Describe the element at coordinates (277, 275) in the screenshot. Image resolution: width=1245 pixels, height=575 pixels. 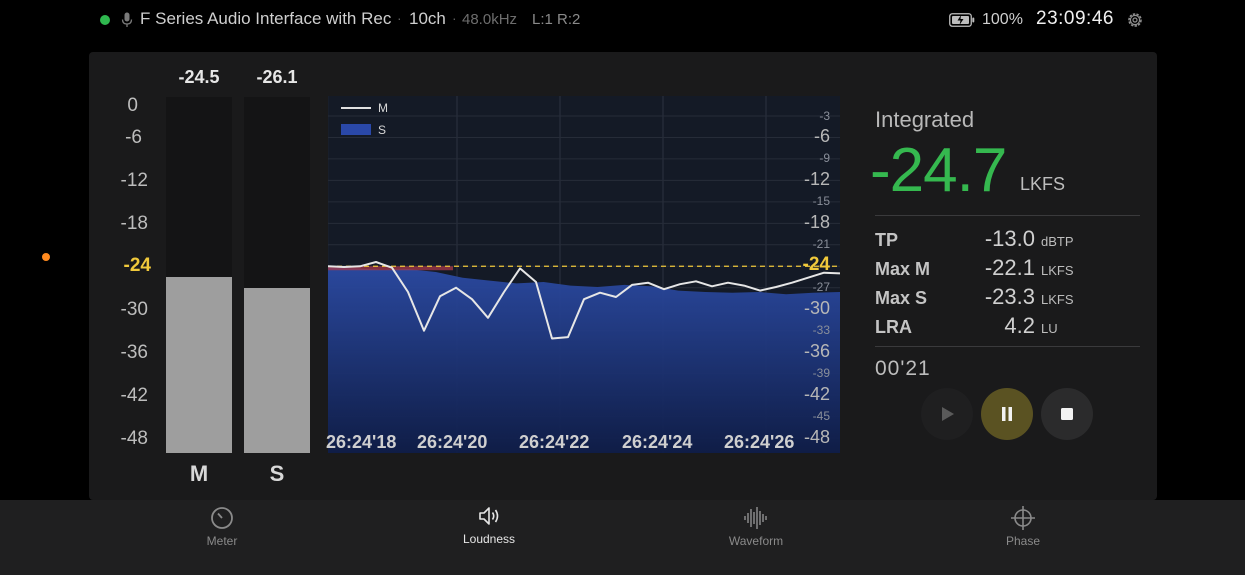
I see `short-term-meter` at that location.